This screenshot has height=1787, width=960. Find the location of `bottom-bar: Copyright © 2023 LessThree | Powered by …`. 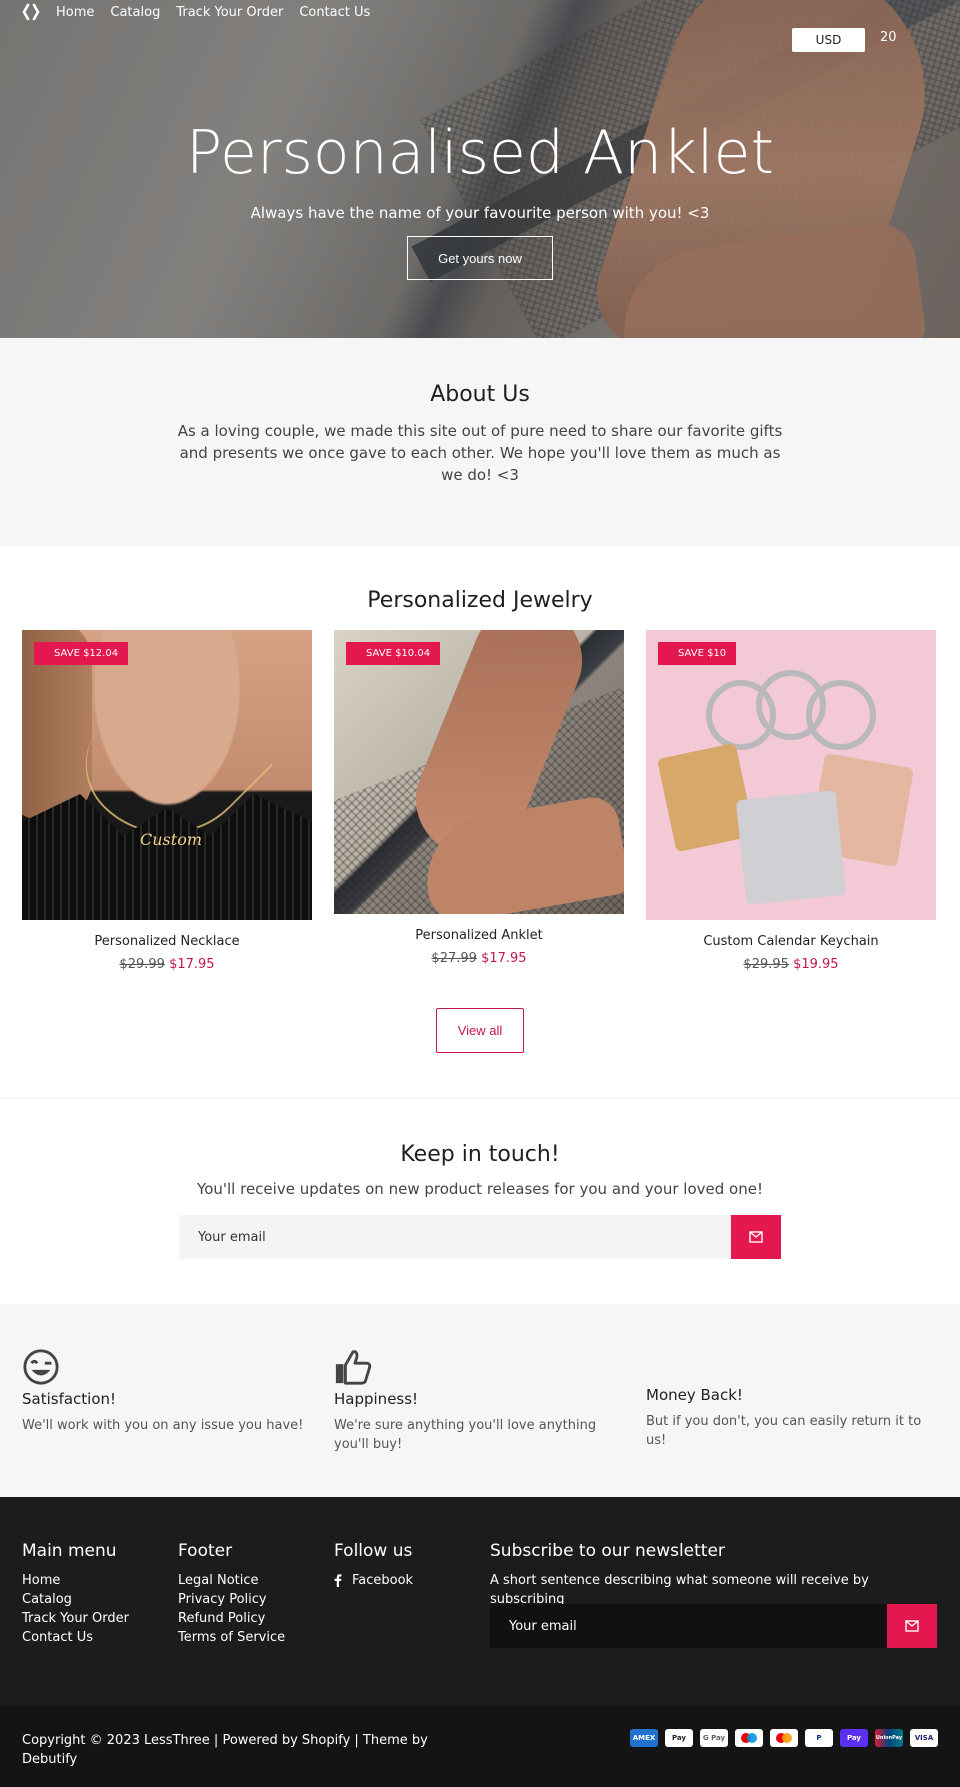

bottom-bar: Copyright © 2023 LessThree | Powered by … is located at coordinates (480, 1746).